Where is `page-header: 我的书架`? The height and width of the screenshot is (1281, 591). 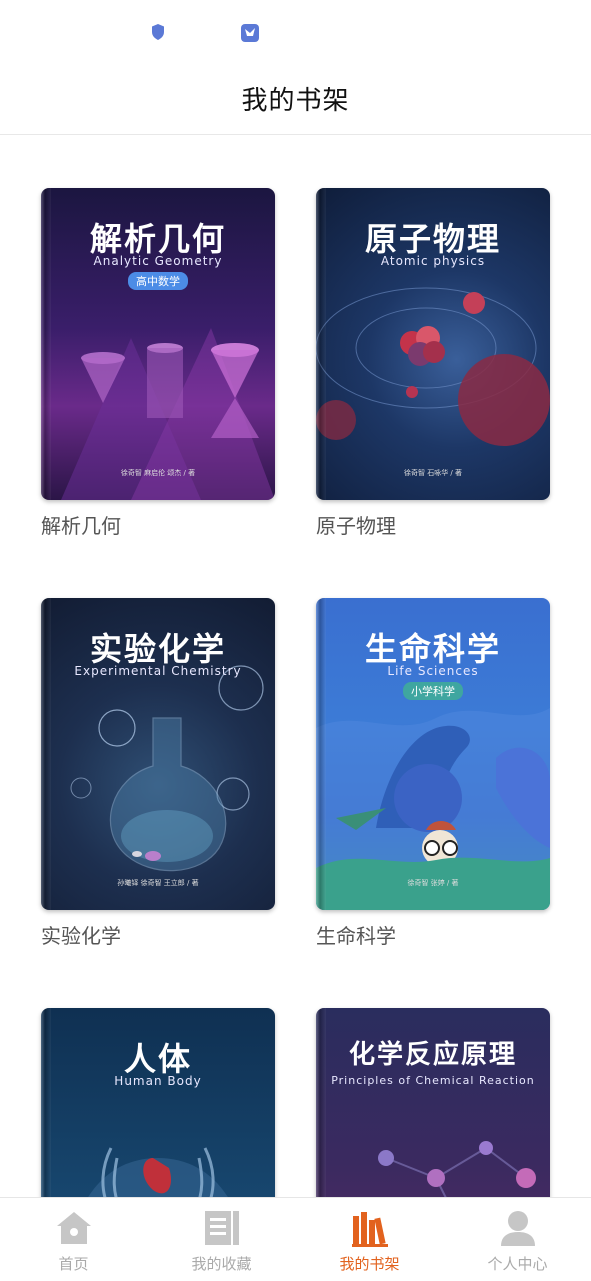 page-header: 我的书架 is located at coordinates (295, 100).